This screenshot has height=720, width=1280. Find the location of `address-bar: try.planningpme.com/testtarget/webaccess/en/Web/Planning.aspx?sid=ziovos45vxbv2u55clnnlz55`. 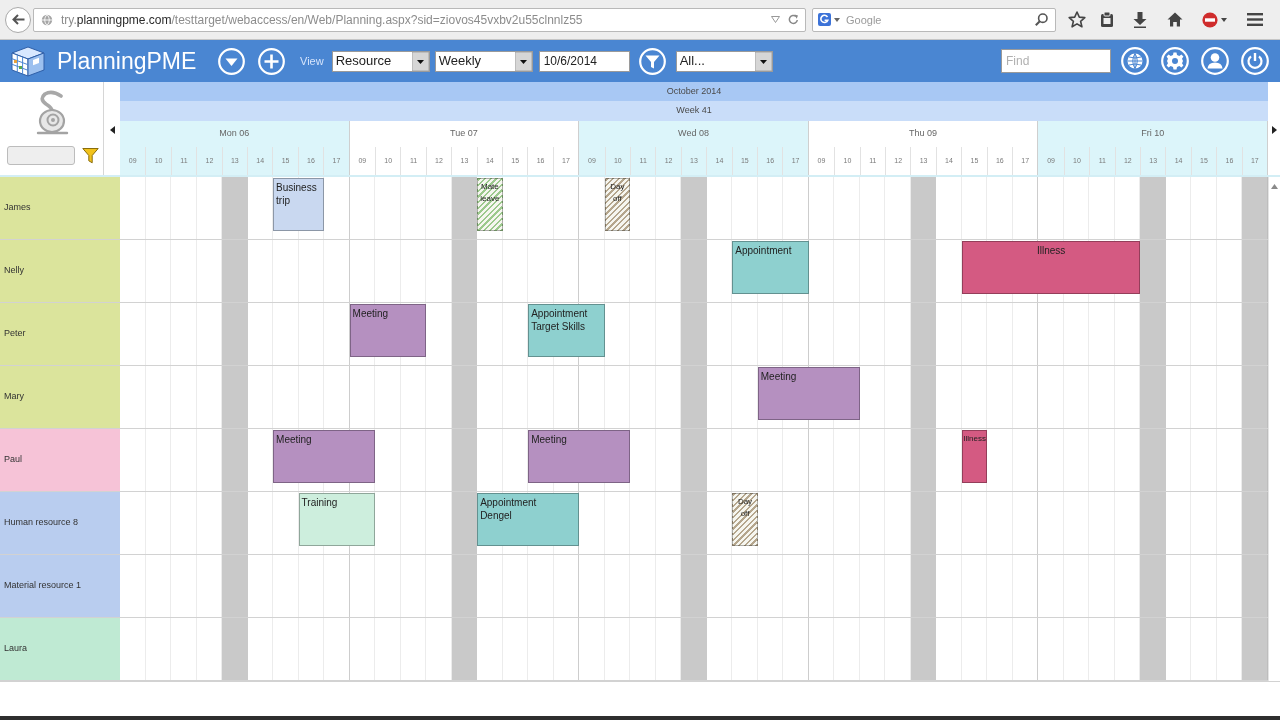

address-bar: try.planningpme.com/testtarget/webaccess/en/Web/Planning.aspx?sid=ziovos45vxbv2u55clnnlz55 is located at coordinates (419, 19).